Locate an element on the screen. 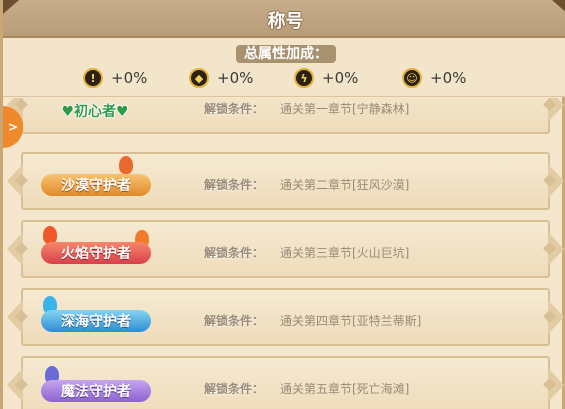  stat-speed: ϟ +0% is located at coordinates (326, 78).